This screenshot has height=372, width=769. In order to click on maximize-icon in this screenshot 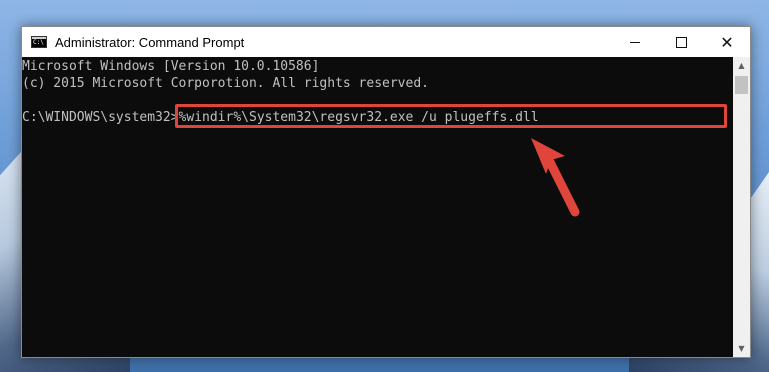, I will do `click(681, 42)`.